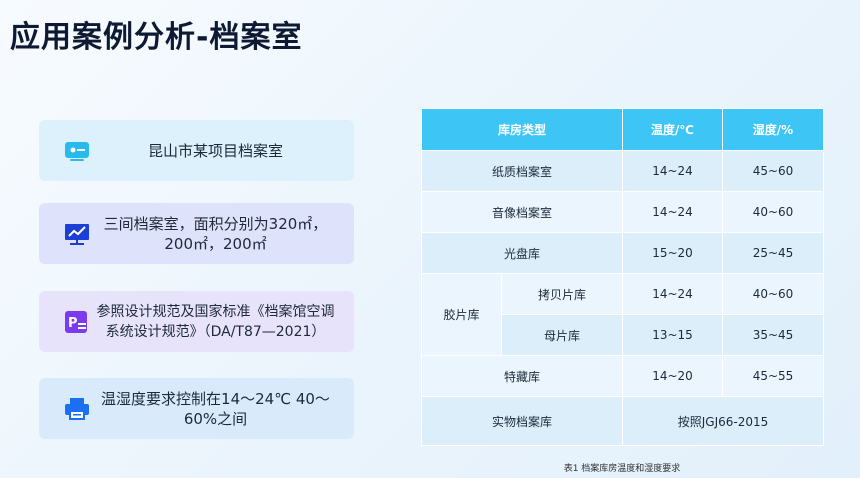  Describe the element at coordinates (215, 321) in the screenshot. I see `card-text: 参照设计规范及国家标准《档案馆空调系统设计规范》（DA/T87—2021）` at that location.